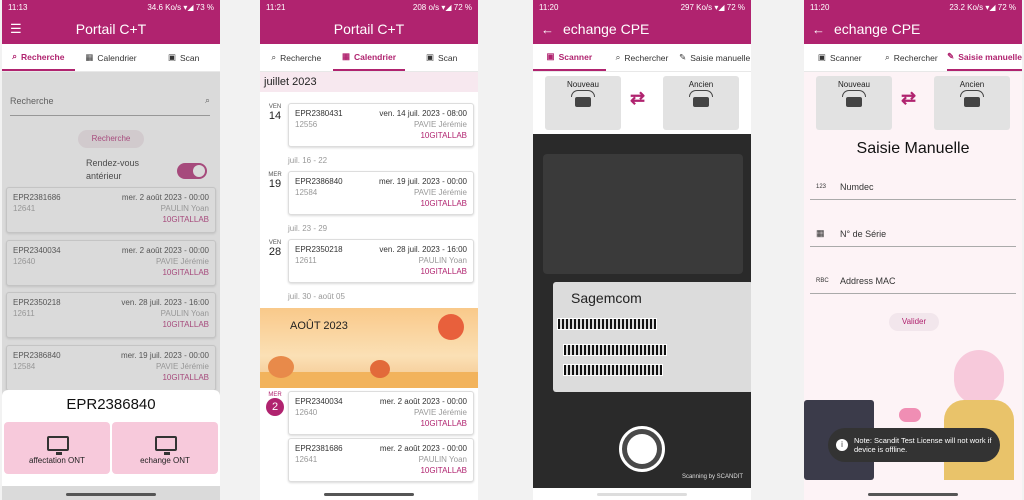  I want to click on status-bar: 11:20 297 Ko/s ▾◢ 72 %, so click(642, 7).